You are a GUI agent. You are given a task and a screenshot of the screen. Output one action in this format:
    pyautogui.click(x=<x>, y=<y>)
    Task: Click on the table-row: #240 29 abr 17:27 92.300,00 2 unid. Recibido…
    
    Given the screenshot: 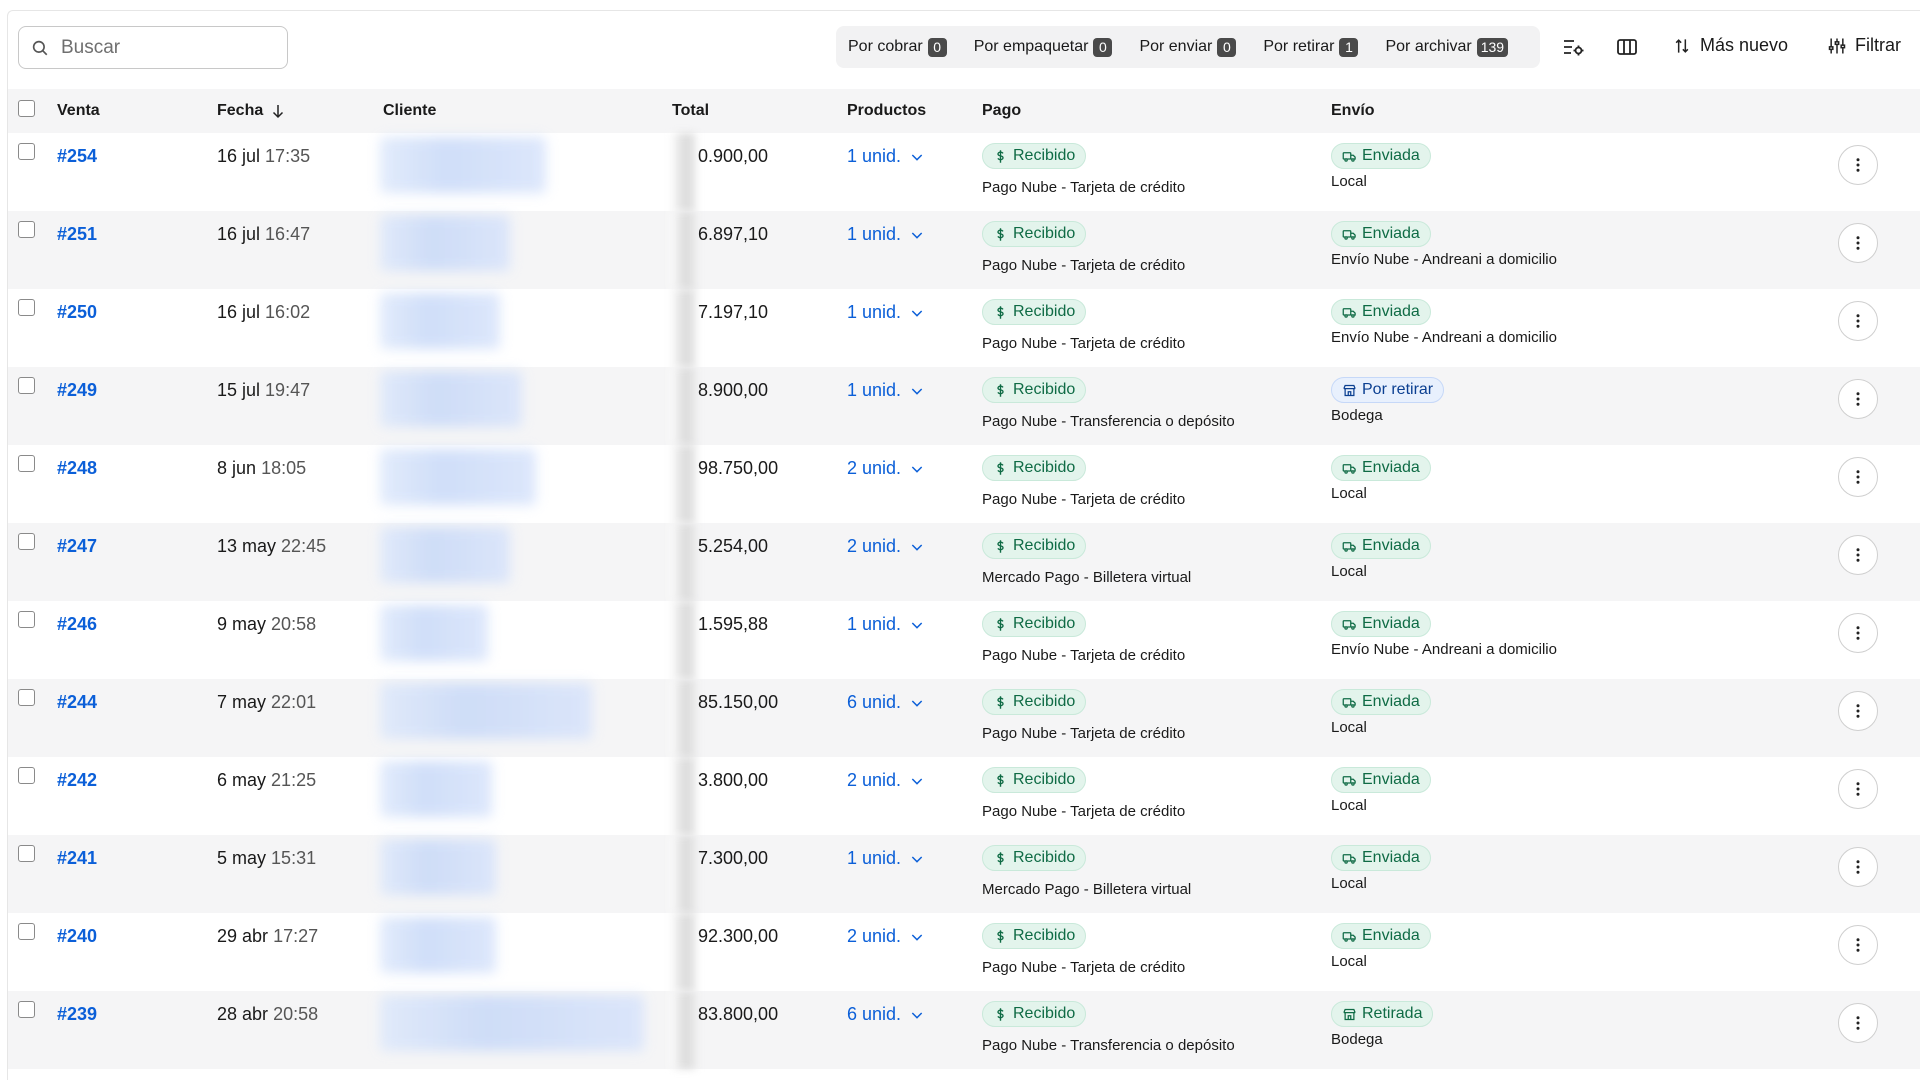 What is the action you would take?
    pyautogui.click(x=964, y=952)
    